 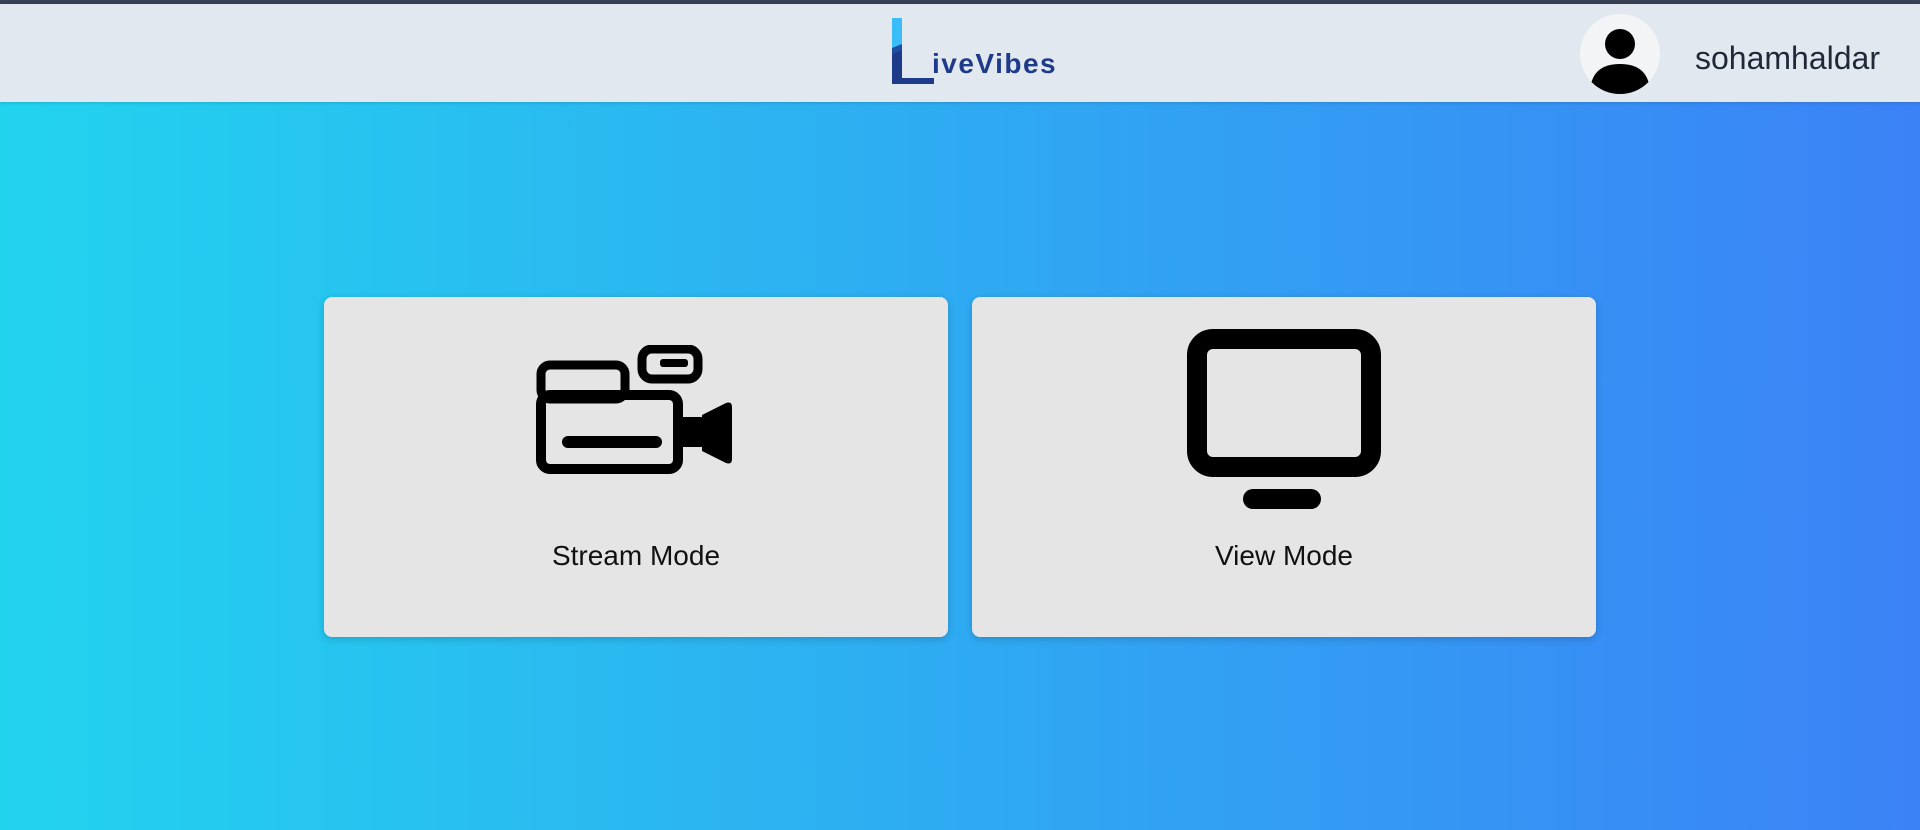 I want to click on app-logo: iveVibes, so click(x=1003, y=51).